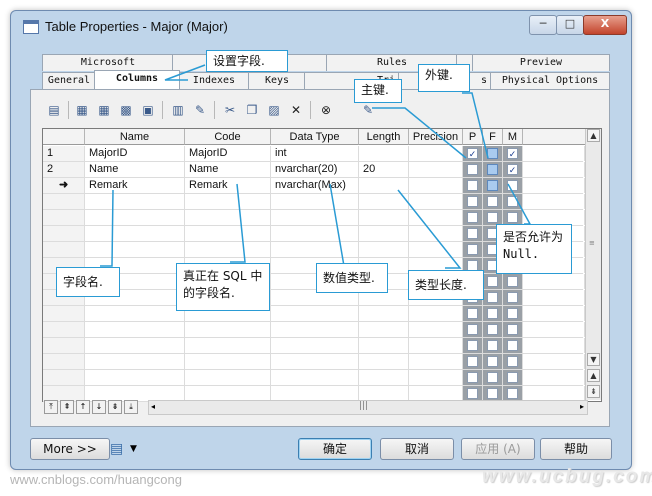 The height and width of the screenshot is (496, 652). Describe the element at coordinates (384, 169) in the screenshot. I see `length-cell: 20` at that location.